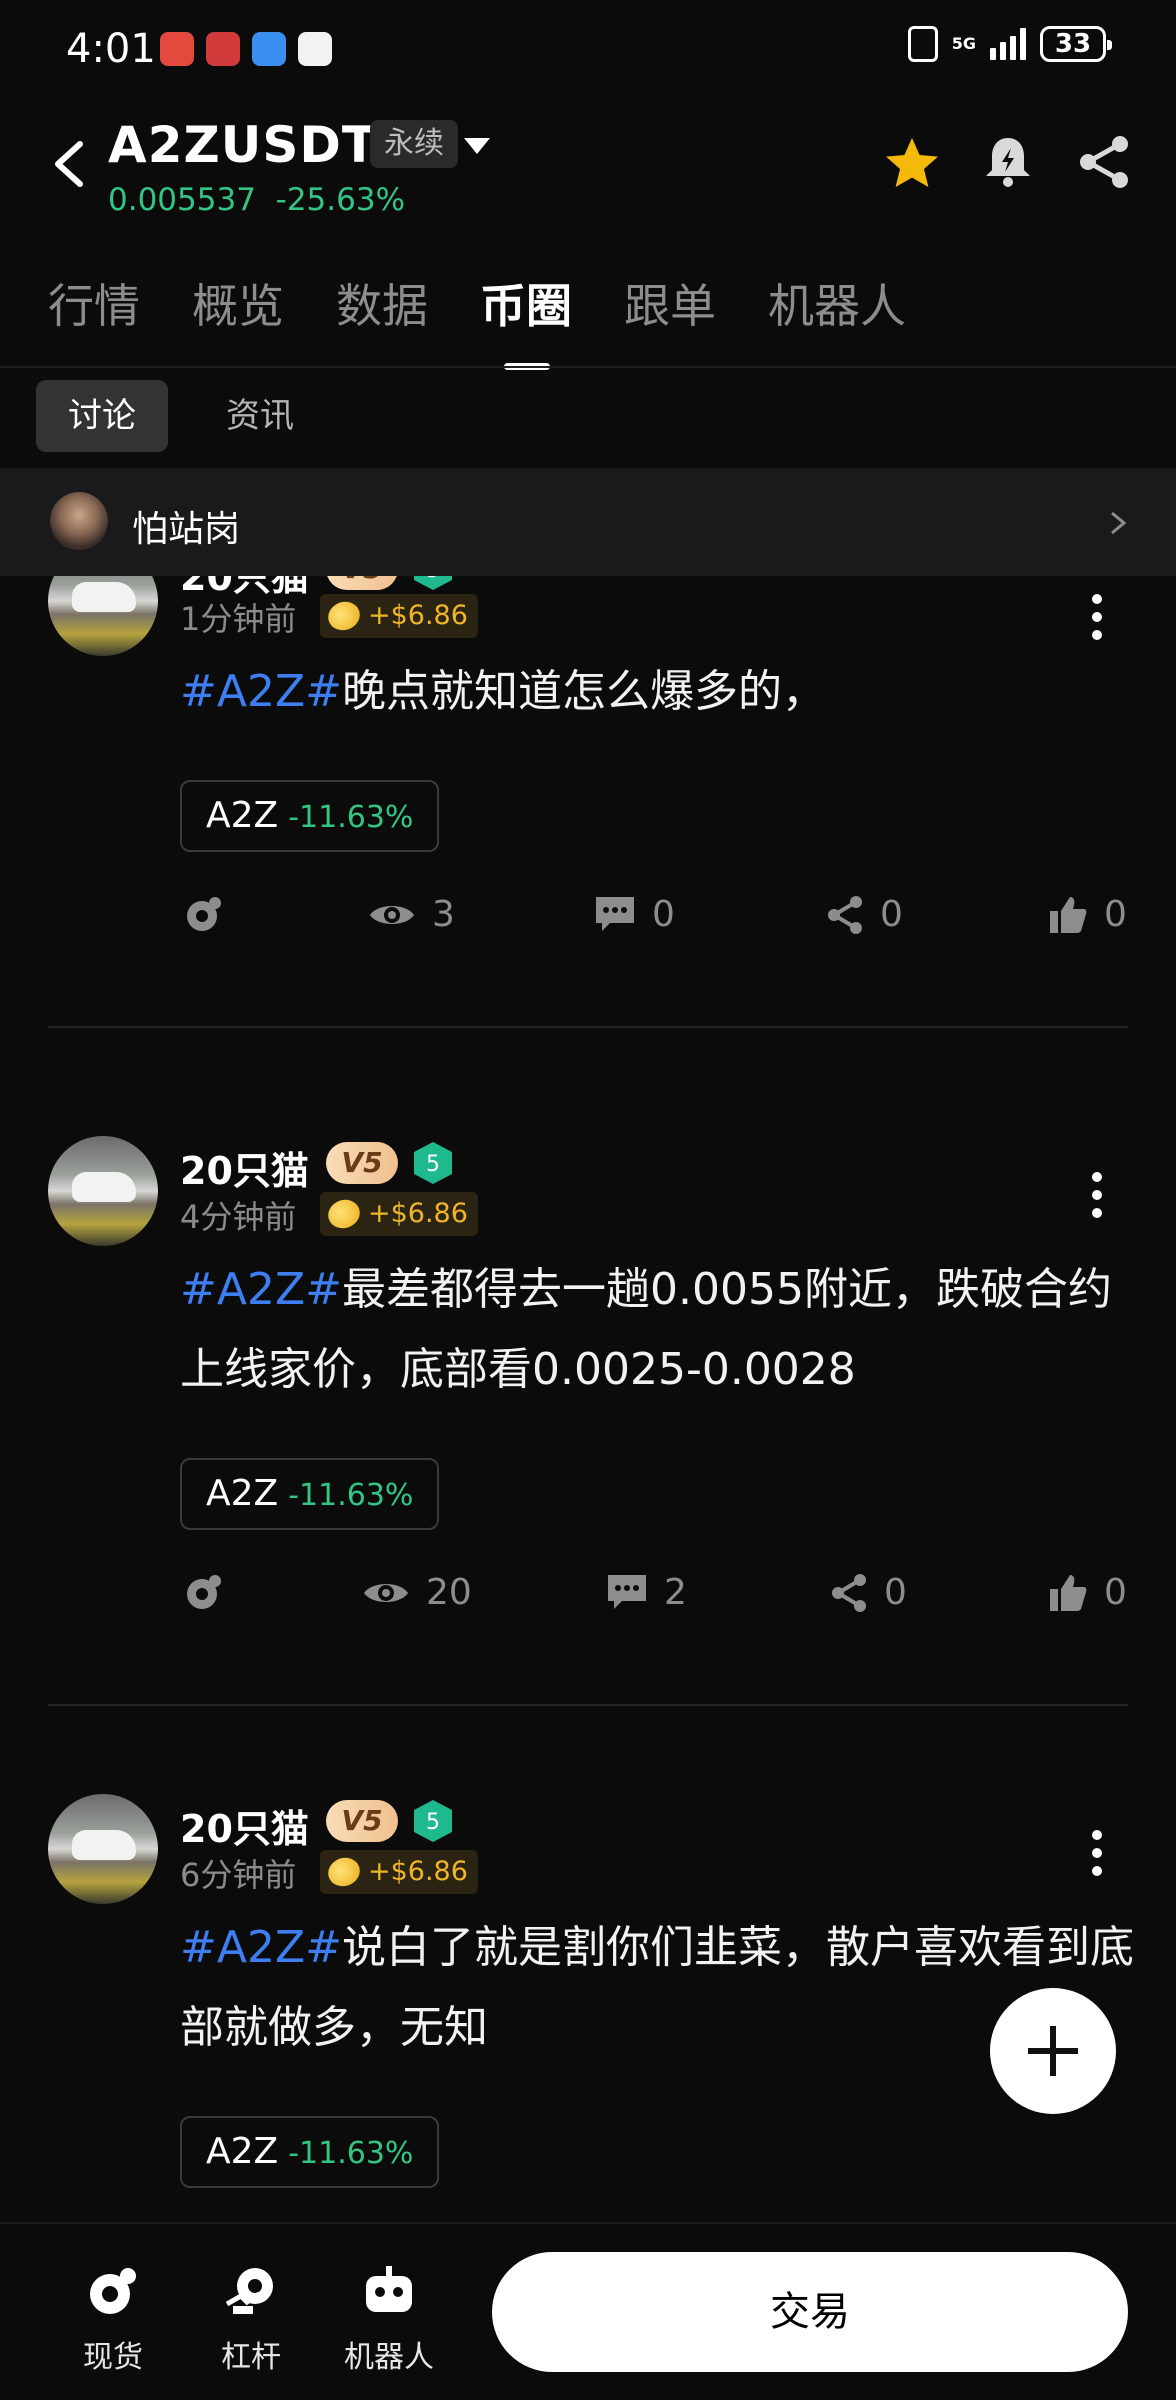  What do you see at coordinates (181, 416) in the screenshot?
I see `sub-tabs: 讨论 资讯` at bounding box center [181, 416].